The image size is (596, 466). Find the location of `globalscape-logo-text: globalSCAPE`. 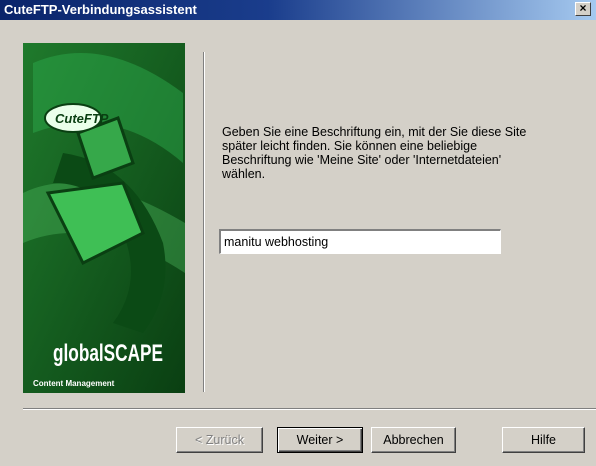

globalscape-logo-text: globalSCAPE is located at coordinates (108, 353).